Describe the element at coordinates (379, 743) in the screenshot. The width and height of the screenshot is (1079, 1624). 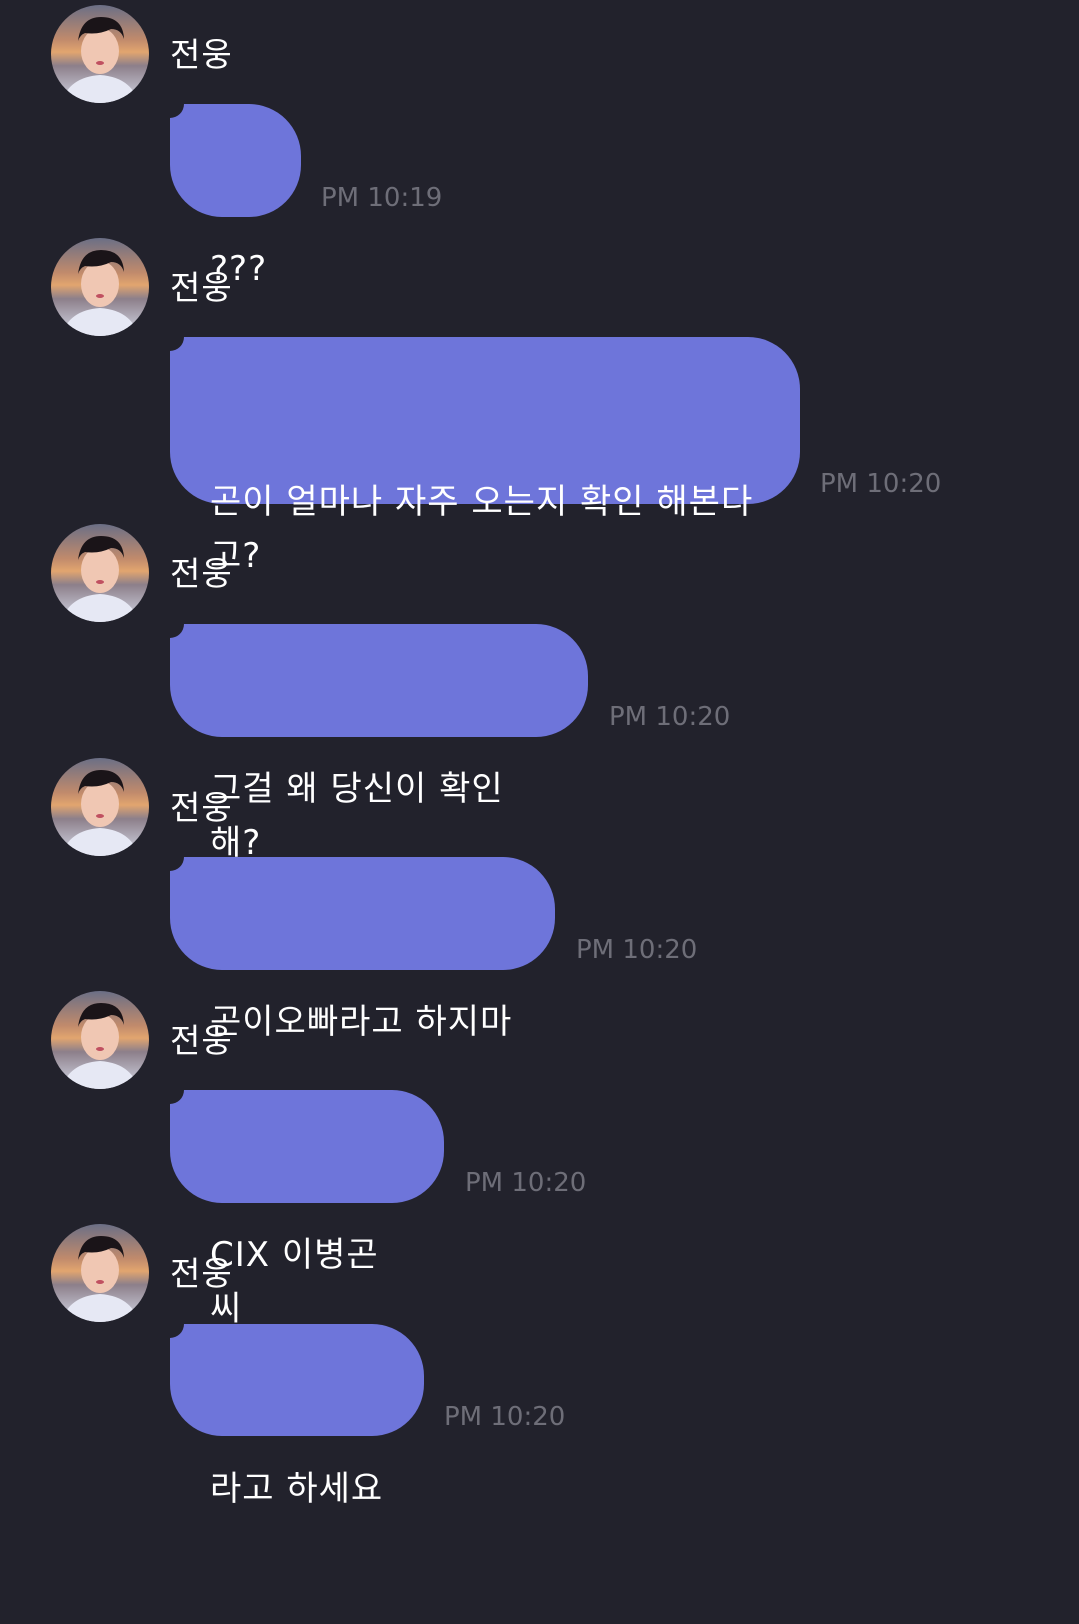
I see `message-bubble: 그걸 왜 당신이 확인해?` at that location.